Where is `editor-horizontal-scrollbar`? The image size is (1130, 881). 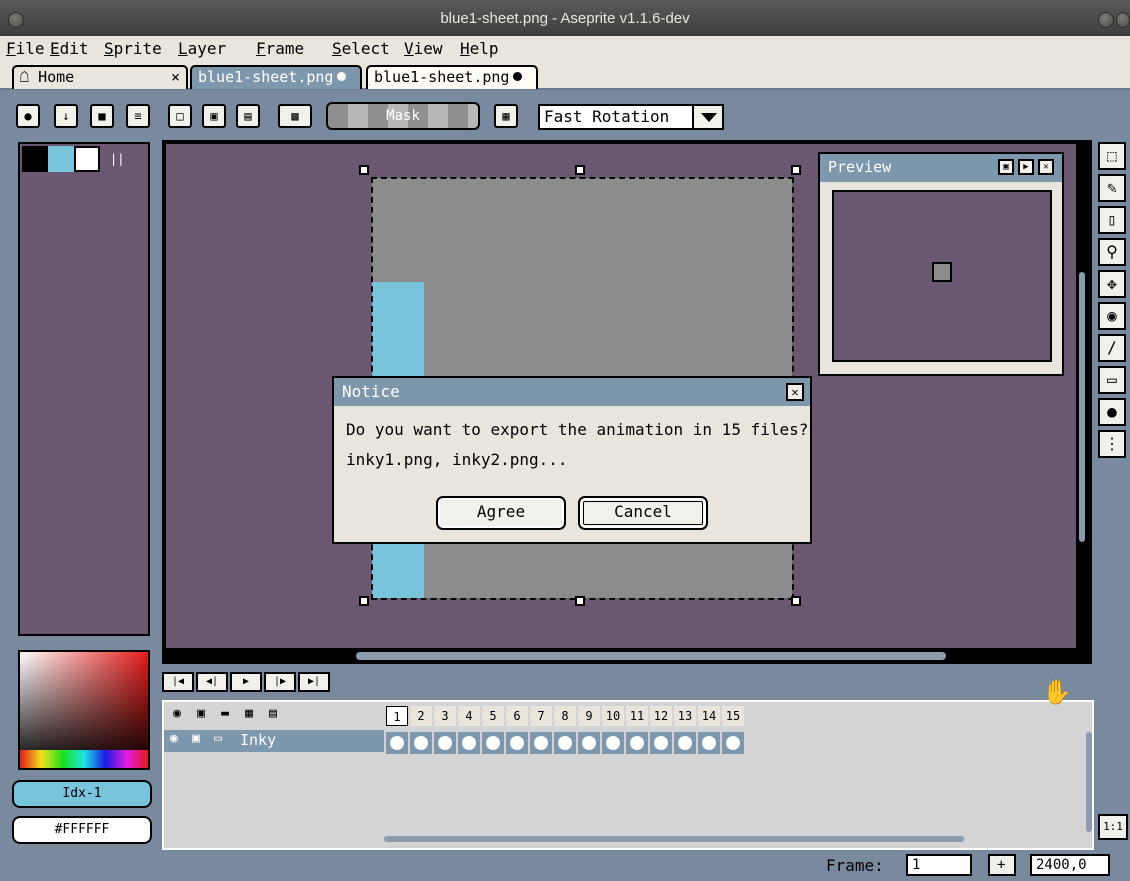
editor-horizontal-scrollbar is located at coordinates (651, 656).